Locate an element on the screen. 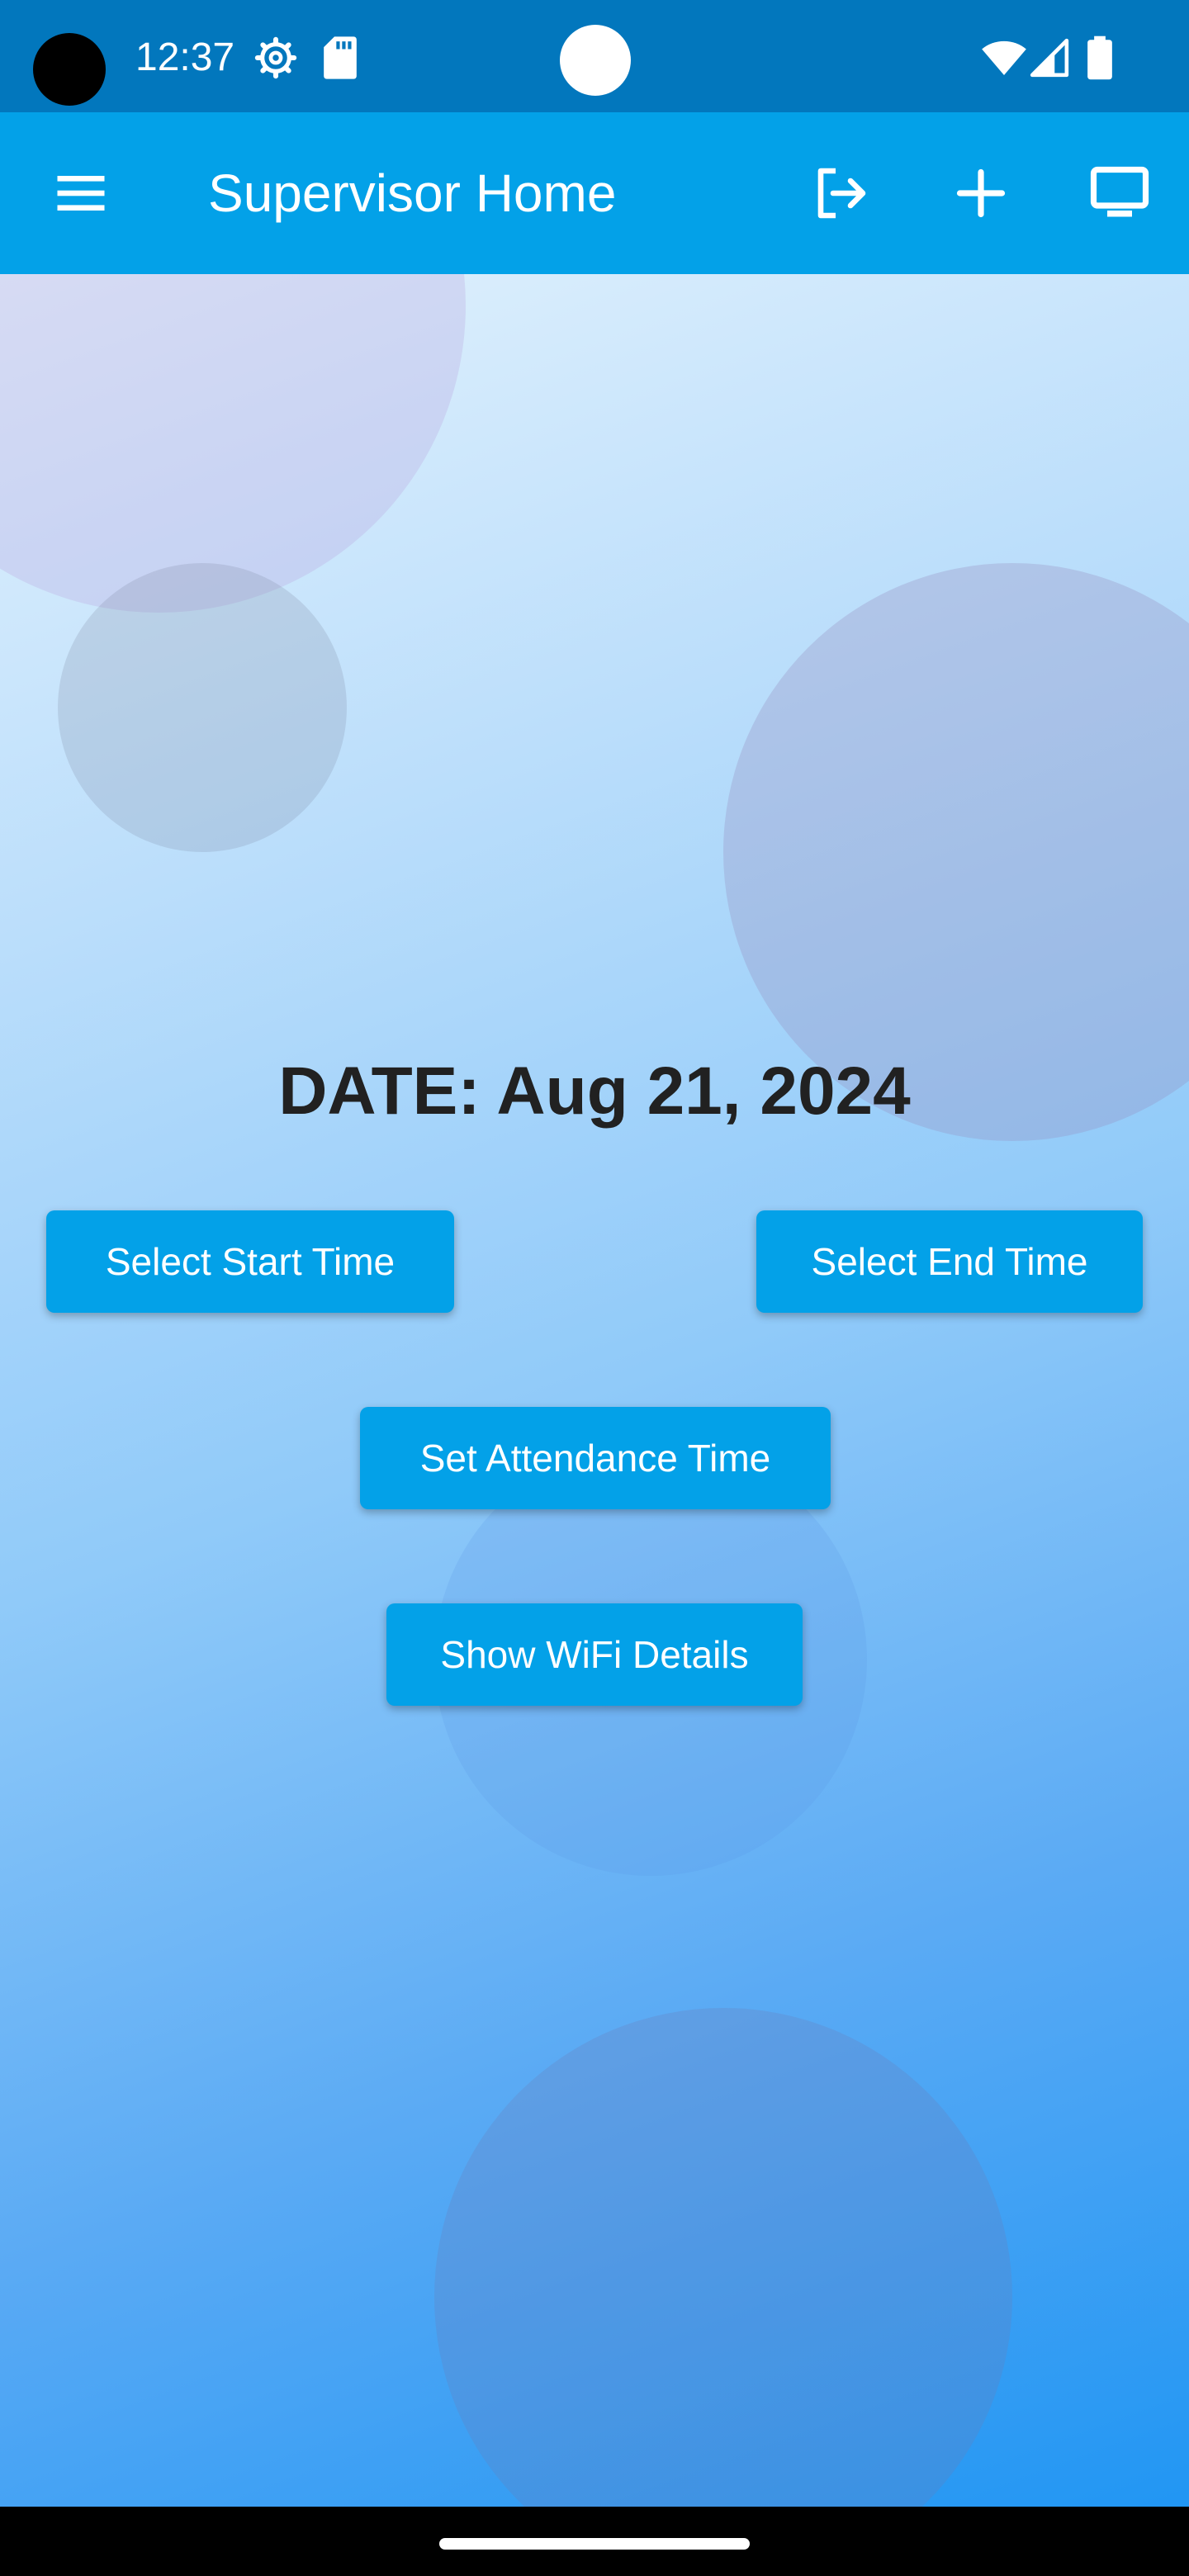 The height and width of the screenshot is (2576, 1189). status-bar: 12:37 is located at coordinates (594, 56).